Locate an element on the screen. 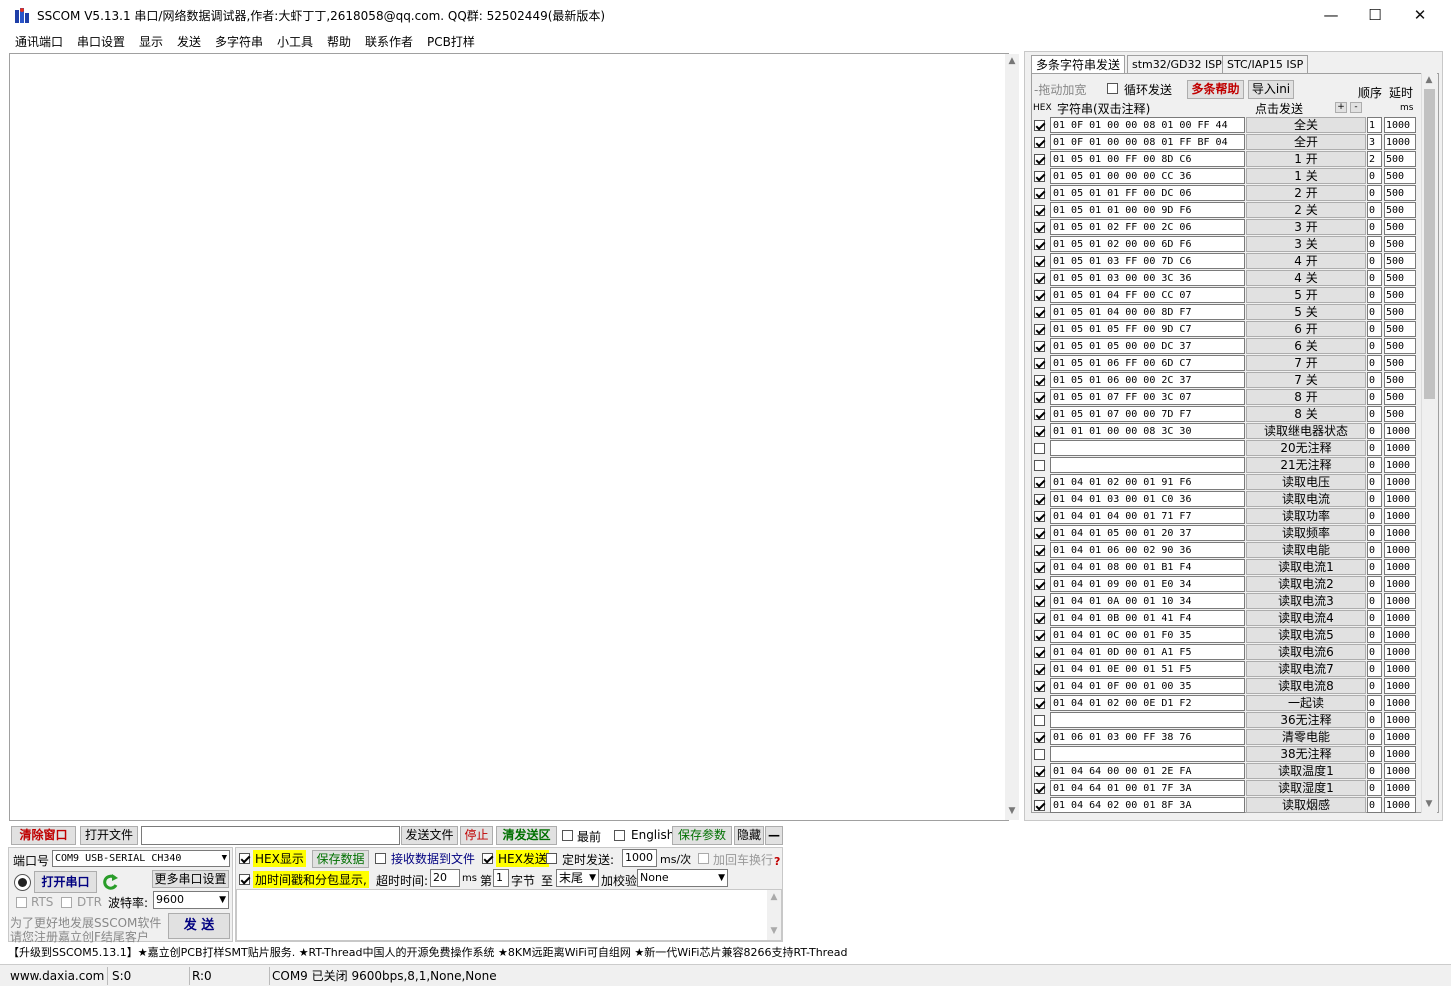 This screenshot has height=992, width=1451. row-hex-string-input: 01 04 64 01 00 01 7F 3A is located at coordinates (1147, 788).